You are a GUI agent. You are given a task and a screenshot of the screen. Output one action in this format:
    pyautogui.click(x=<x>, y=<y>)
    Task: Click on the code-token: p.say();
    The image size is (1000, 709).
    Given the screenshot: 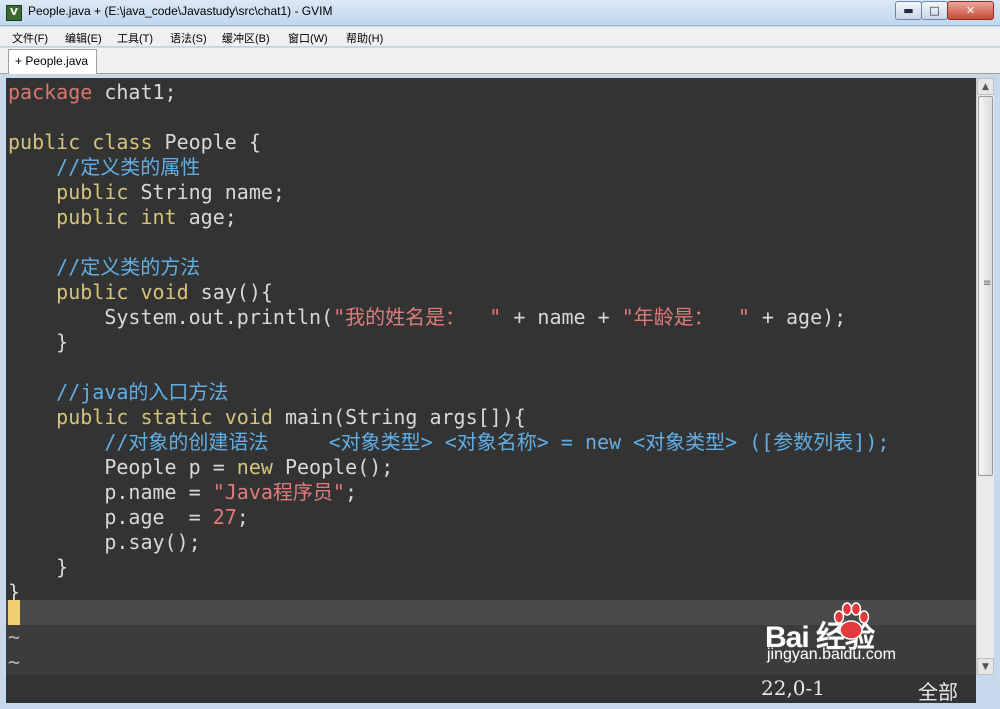 What is the action you would take?
    pyautogui.click(x=104, y=542)
    